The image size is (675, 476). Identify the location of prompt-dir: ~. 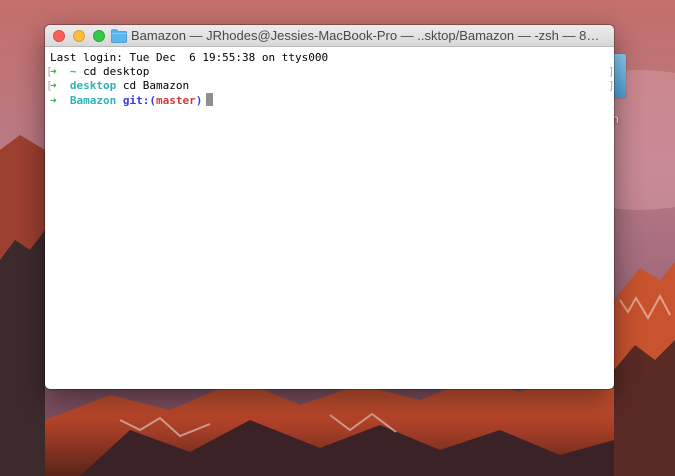
(73, 71).